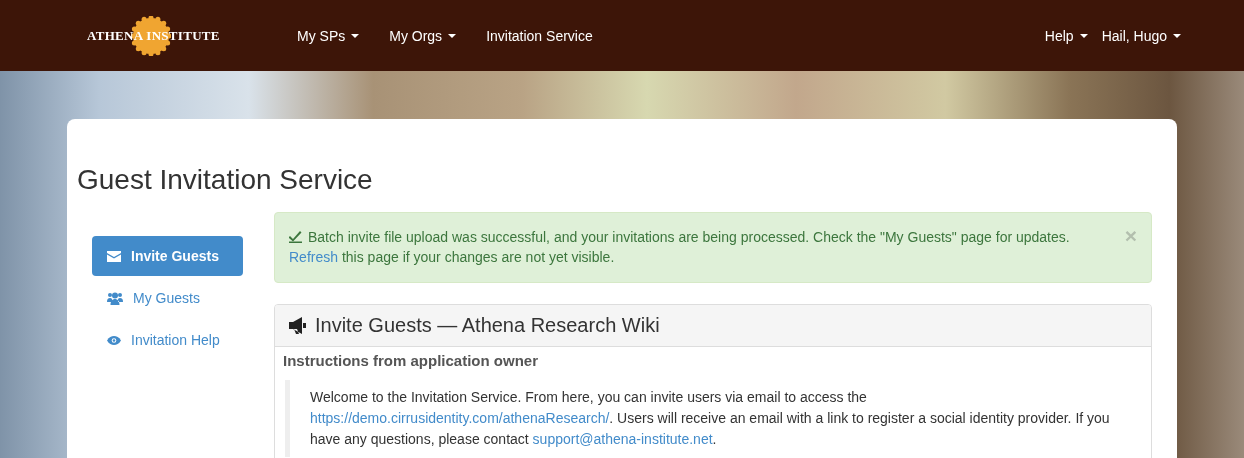 The width and height of the screenshot is (1244, 458). Describe the element at coordinates (1141, 35) in the screenshot. I see `user-menu: Hail, Hugo` at that location.